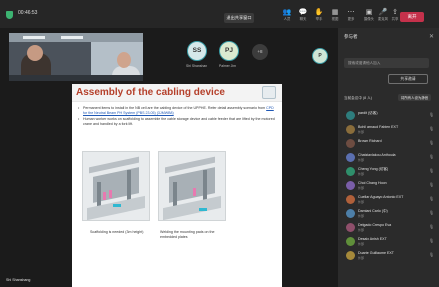 This screenshot has width=439, height=287. What do you see at coordinates (389, 255) in the screenshot?
I see `participant-row: Duarte Guillaume EXT 外部 🎙` at bounding box center [389, 255].